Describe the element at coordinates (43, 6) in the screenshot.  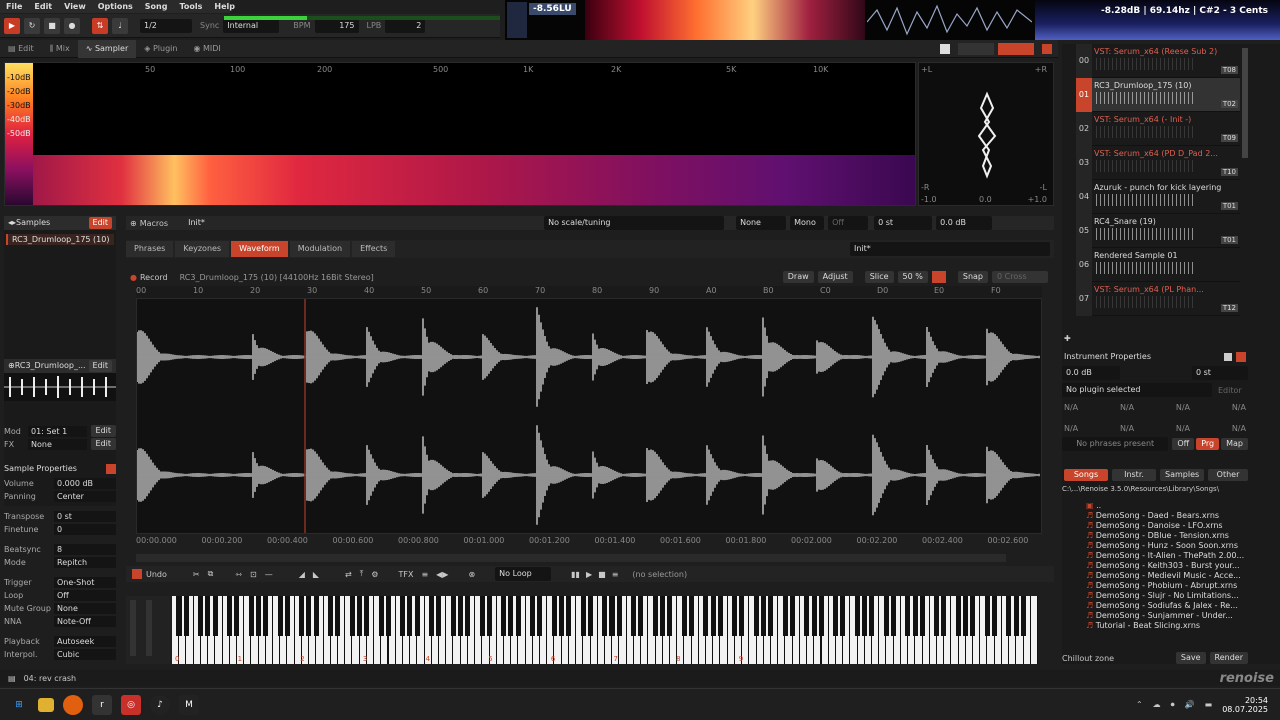
I see `menu-edit: Edit` at that location.